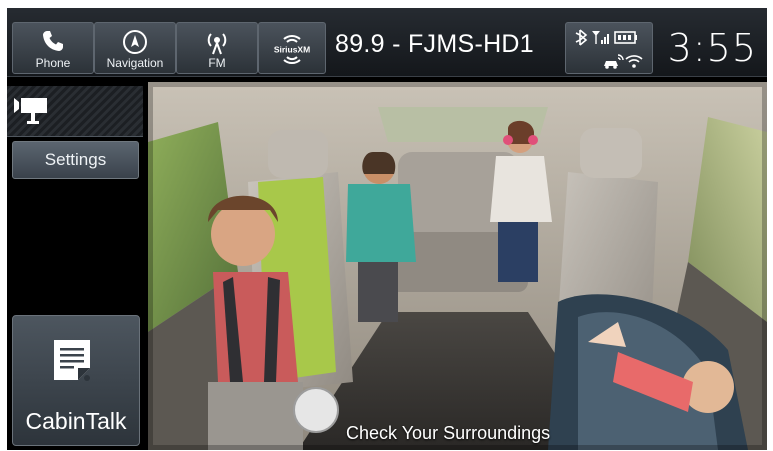 This screenshot has height=451, width=773. Describe the element at coordinates (72, 363) in the screenshot. I see `notepad-icon` at that location.